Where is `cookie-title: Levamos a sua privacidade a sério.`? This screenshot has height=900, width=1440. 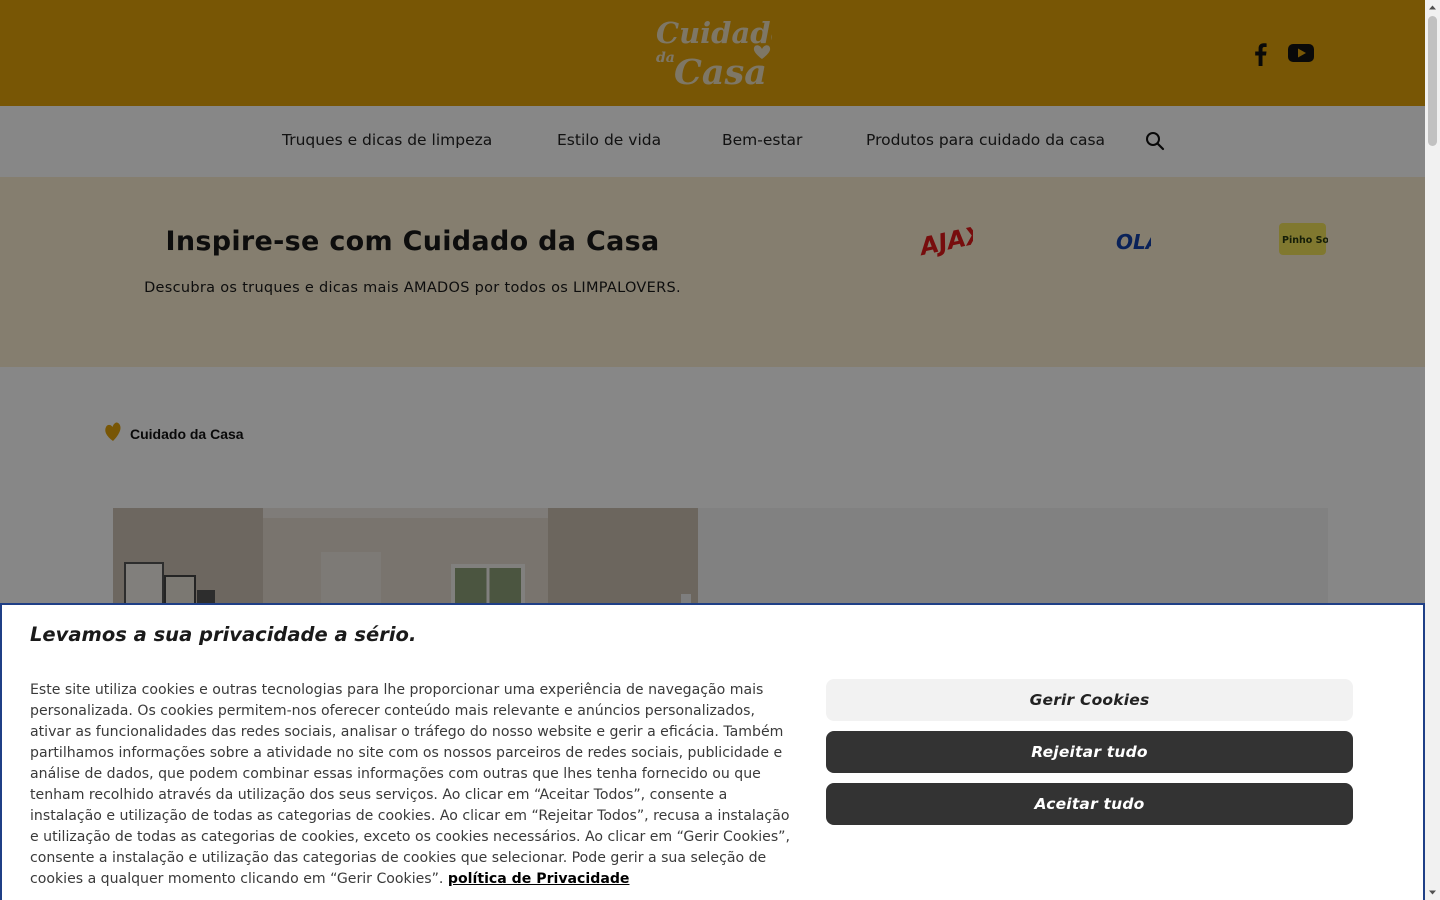 cookie-title: Levamos a sua privacidade a sério. is located at coordinates (223, 634).